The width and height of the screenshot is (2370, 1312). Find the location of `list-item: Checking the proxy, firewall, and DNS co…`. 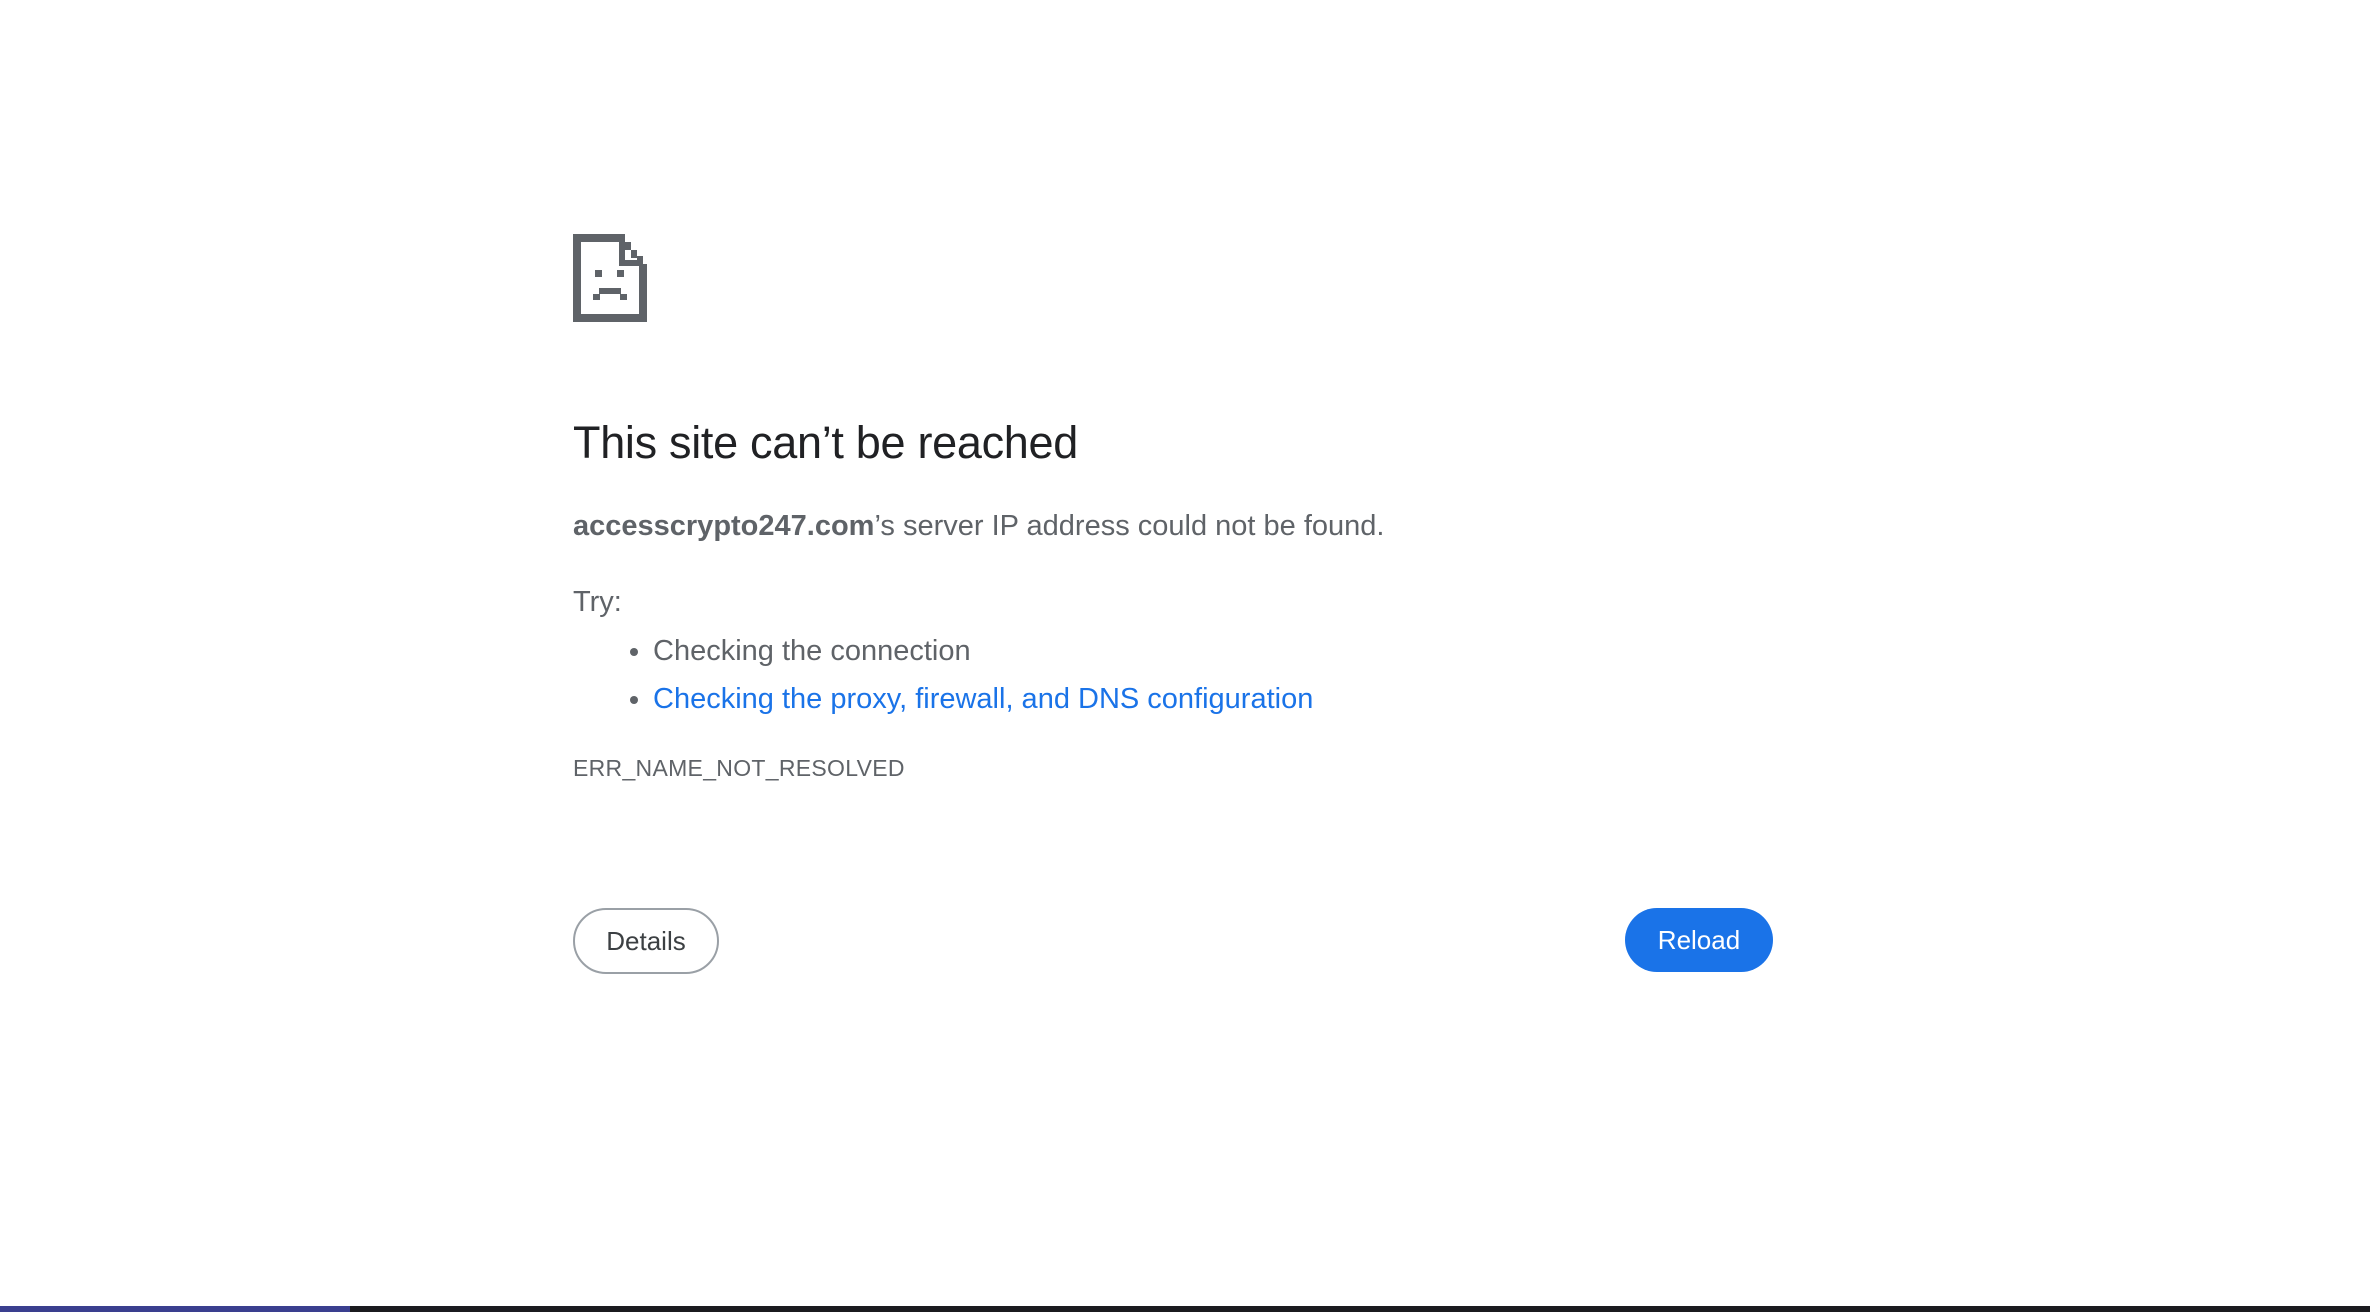

list-item: Checking the proxy, firewall, and DNS co… is located at coordinates (1213, 699).